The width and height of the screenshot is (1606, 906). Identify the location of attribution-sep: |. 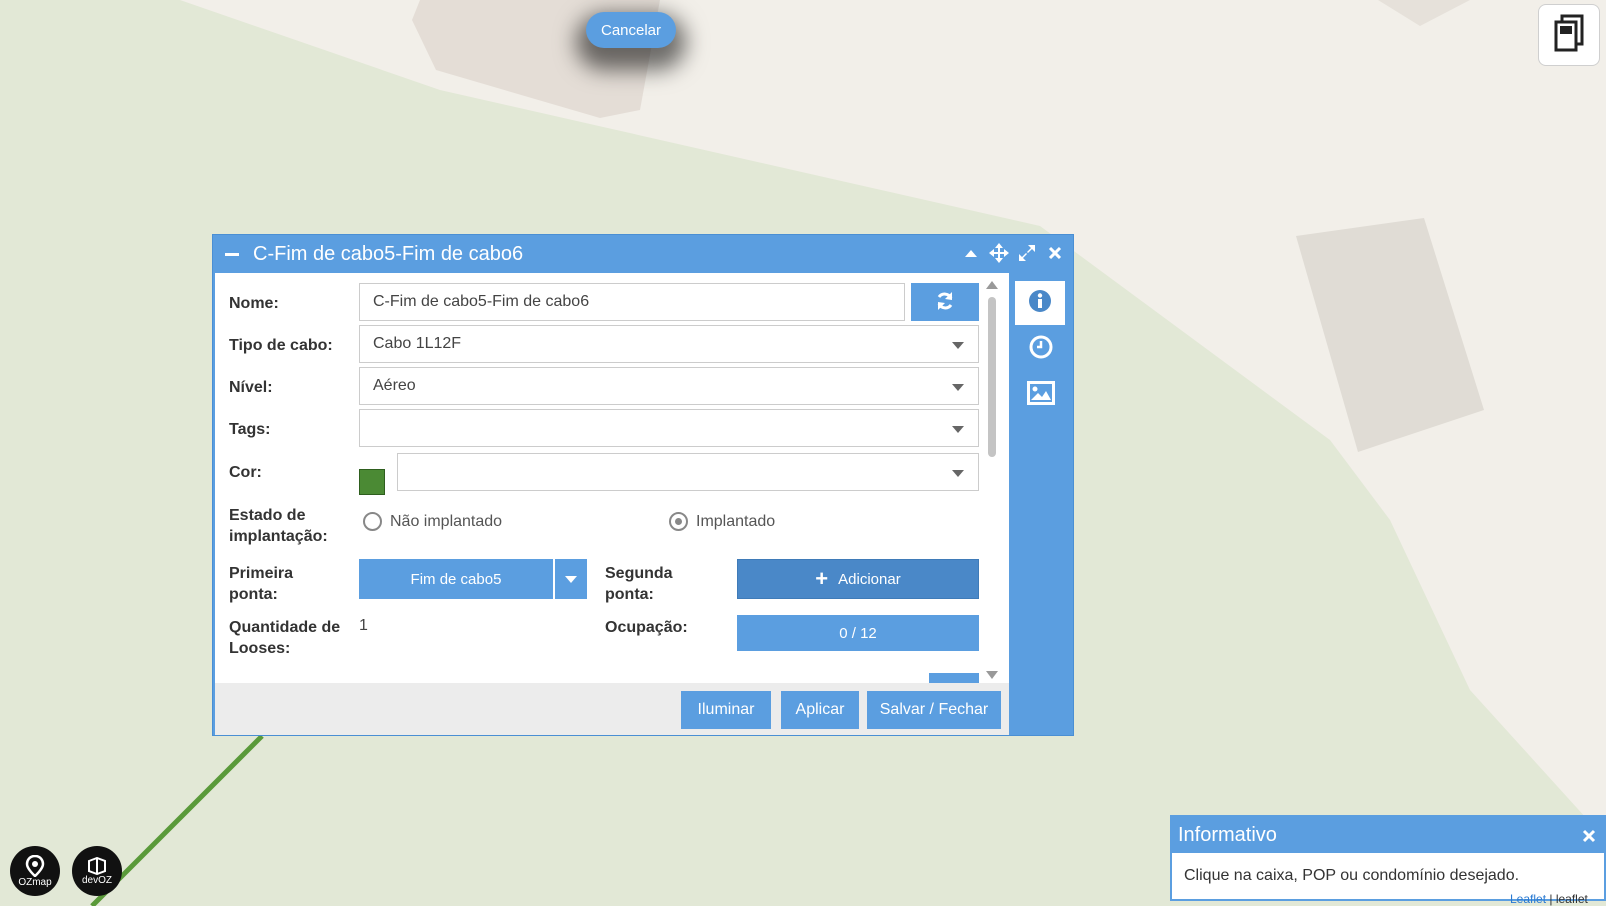
(1551, 899).